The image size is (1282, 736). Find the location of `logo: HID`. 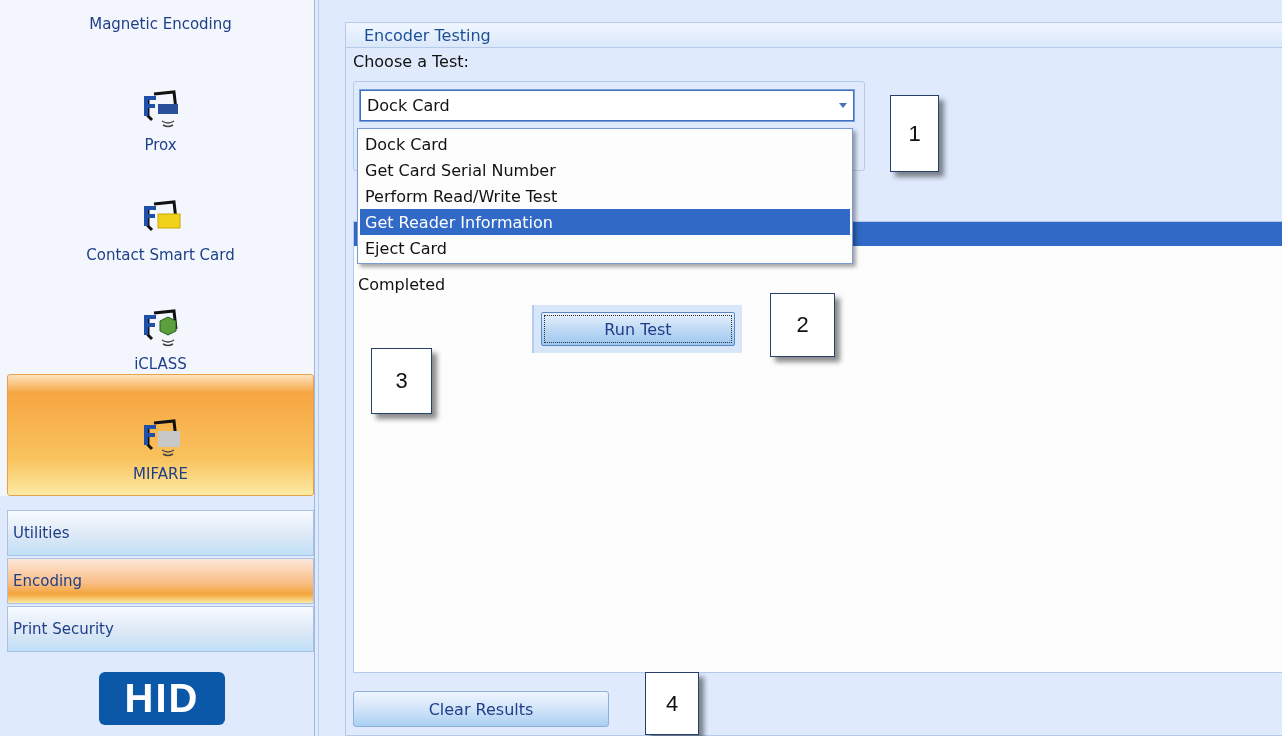

logo: HID is located at coordinates (162, 698).